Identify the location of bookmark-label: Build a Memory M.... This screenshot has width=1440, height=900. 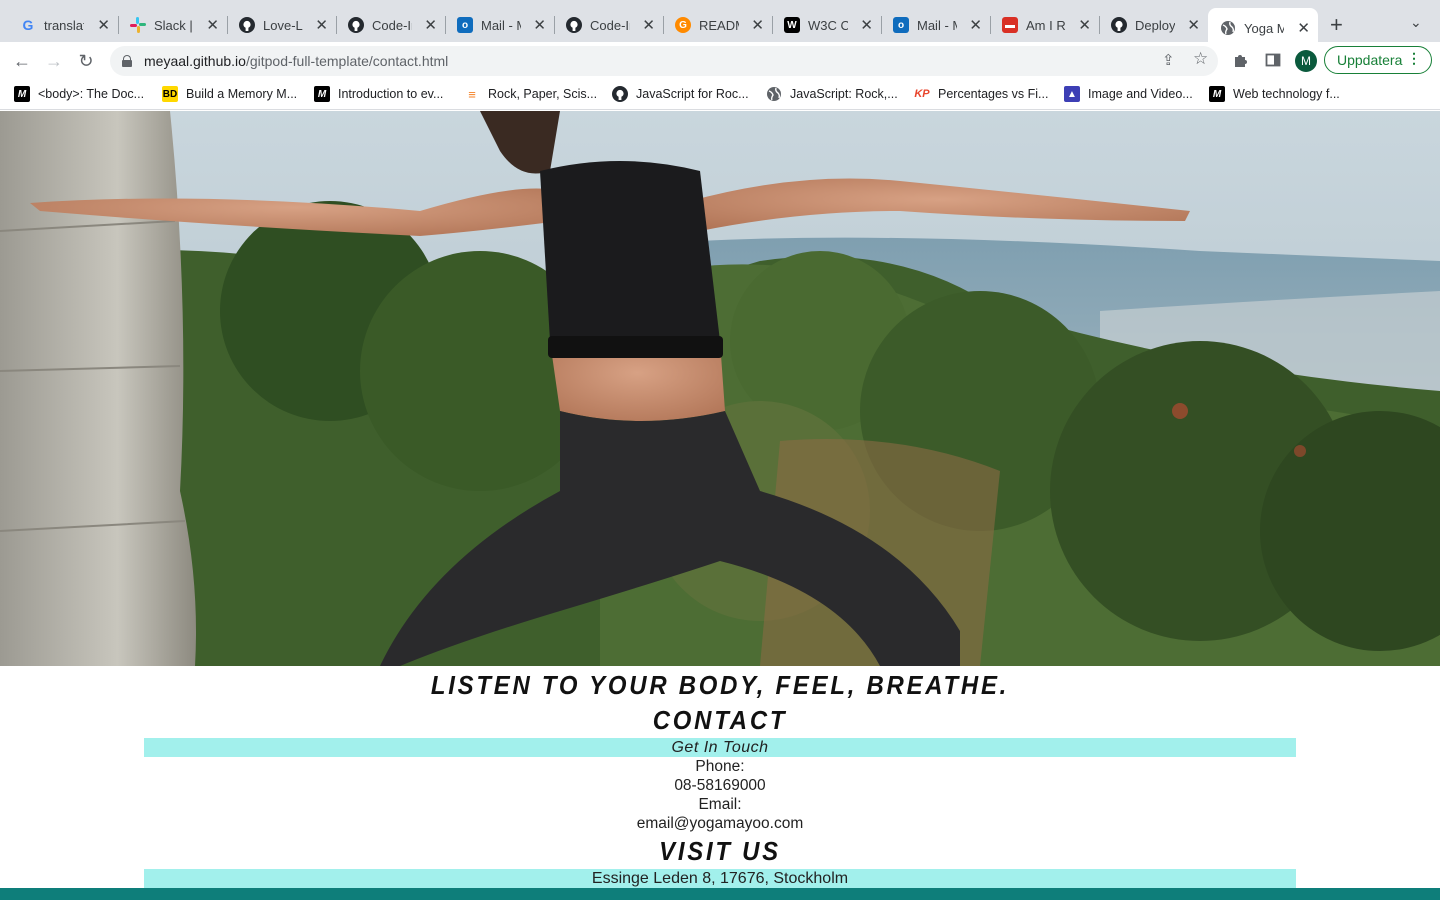
(242, 94).